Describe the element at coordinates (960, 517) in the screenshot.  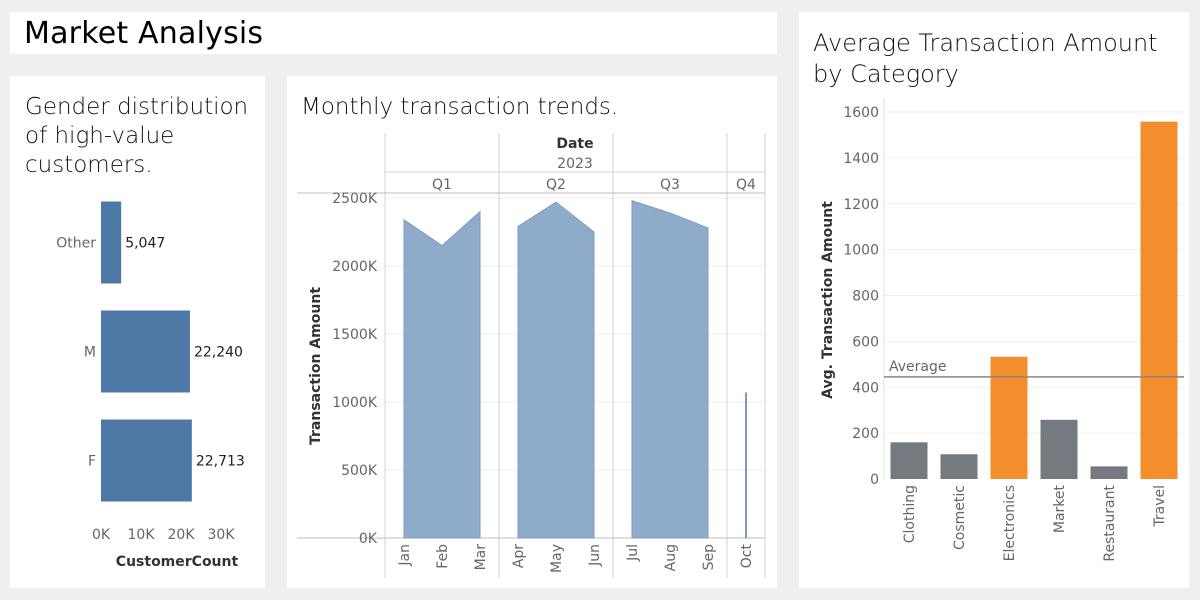
I see `category-label: Cosmetic` at that location.